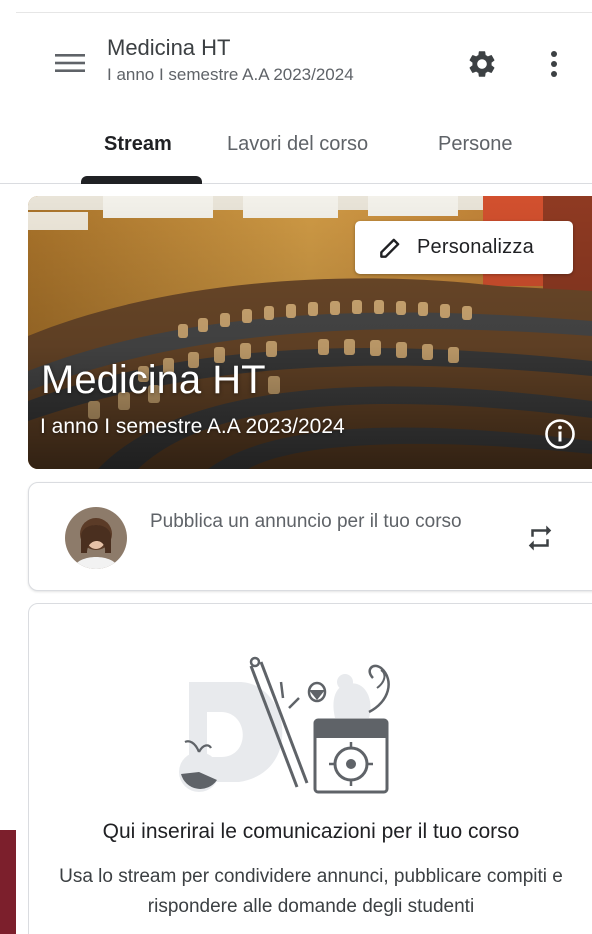 Image resolution: width=592 pixels, height=934 pixels. What do you see at coordinates (306, 521) in the screenshot?
I see `announcement-placeholder: Pubblica un annuncio per il tuo corso` at bounding box center [306, 521].